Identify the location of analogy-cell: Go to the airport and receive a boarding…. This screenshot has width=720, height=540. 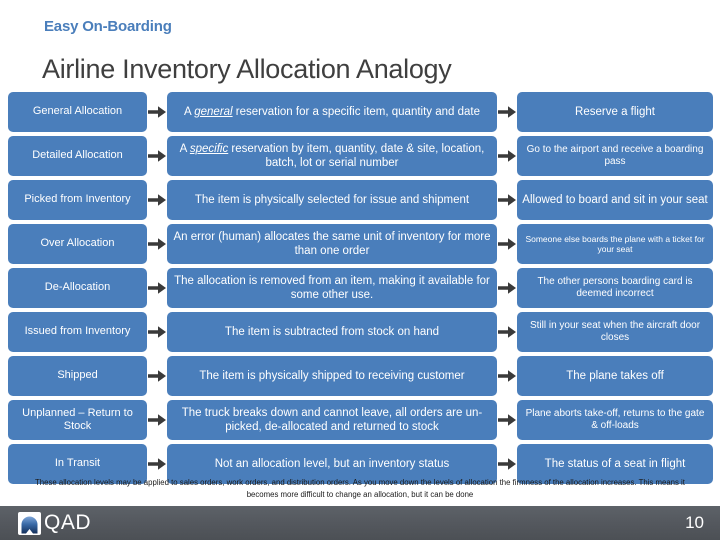
(615, 156).